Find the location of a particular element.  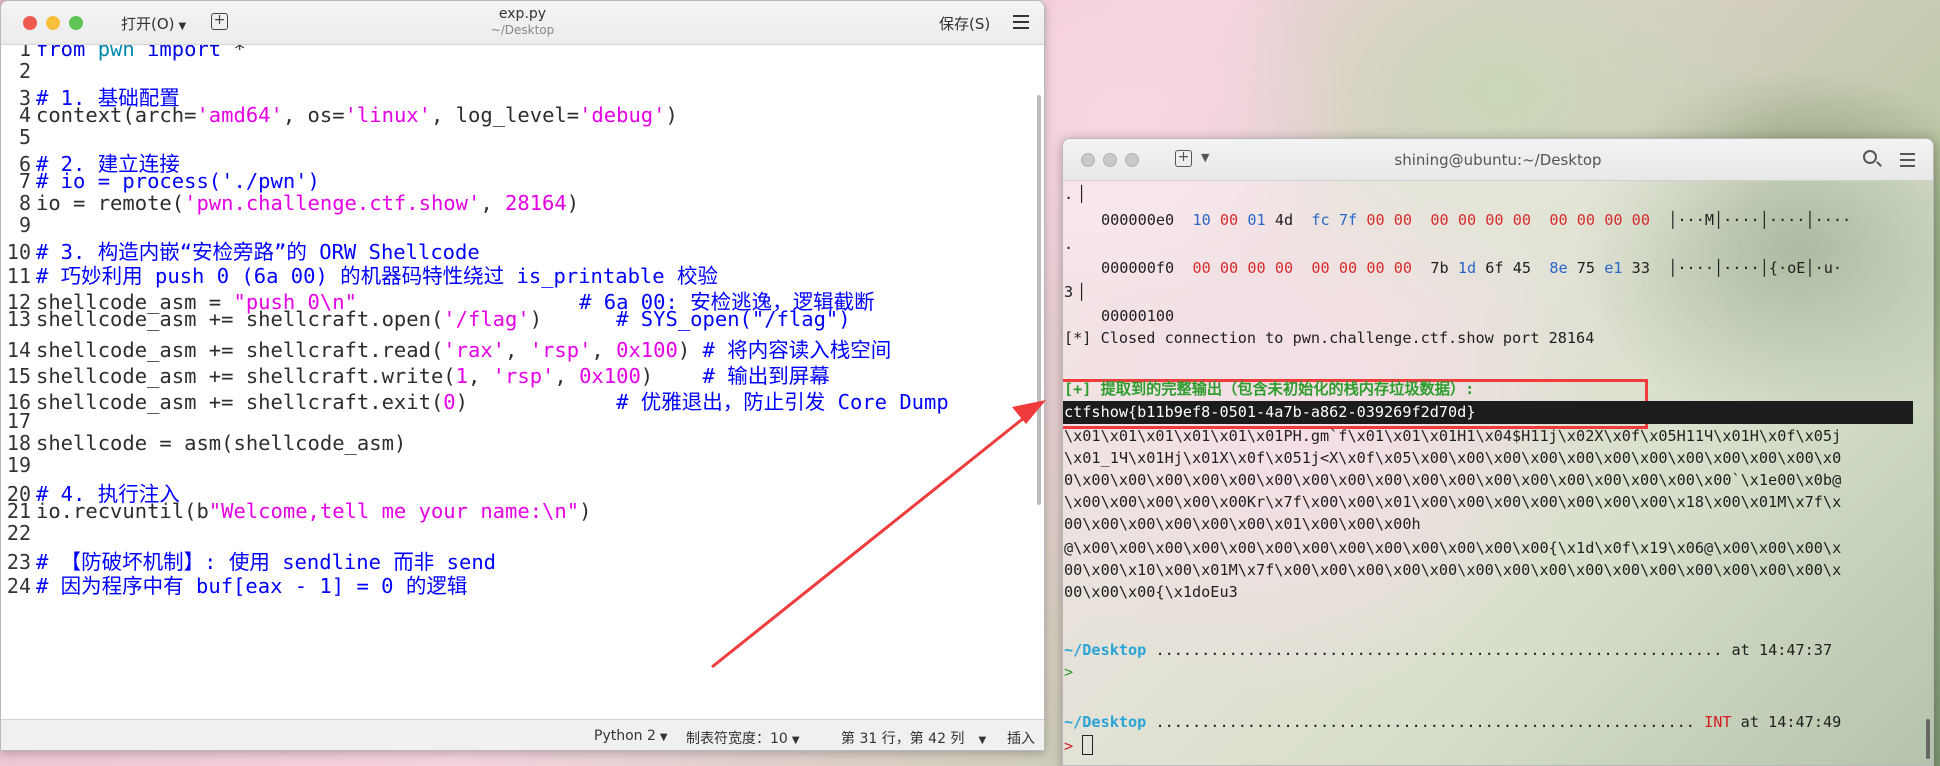

line-number: 24 is located at coordinates (18, 586).